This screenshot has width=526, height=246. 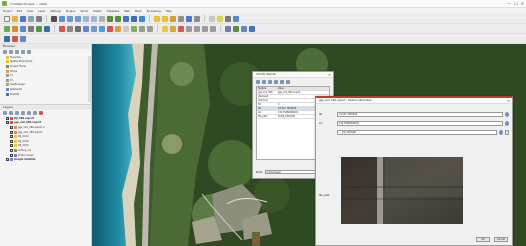 I want to click on menu-raster: Raster, so click(x=98, y=11).